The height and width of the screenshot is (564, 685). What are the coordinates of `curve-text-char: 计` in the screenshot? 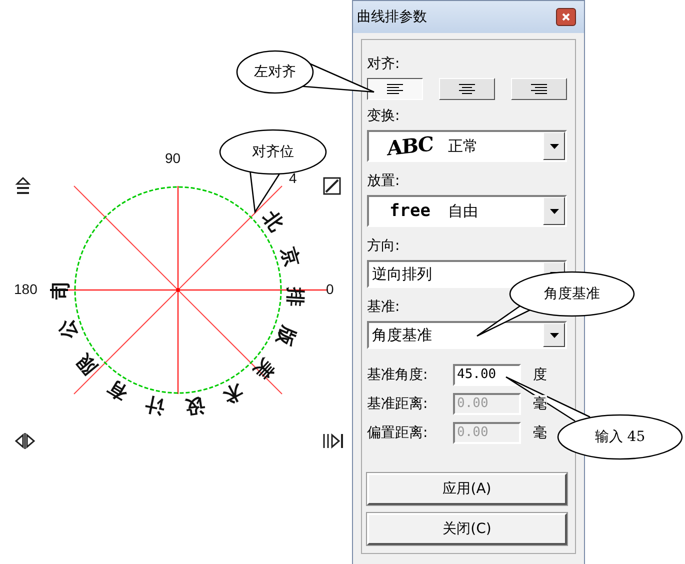 It's located at (155, 405).